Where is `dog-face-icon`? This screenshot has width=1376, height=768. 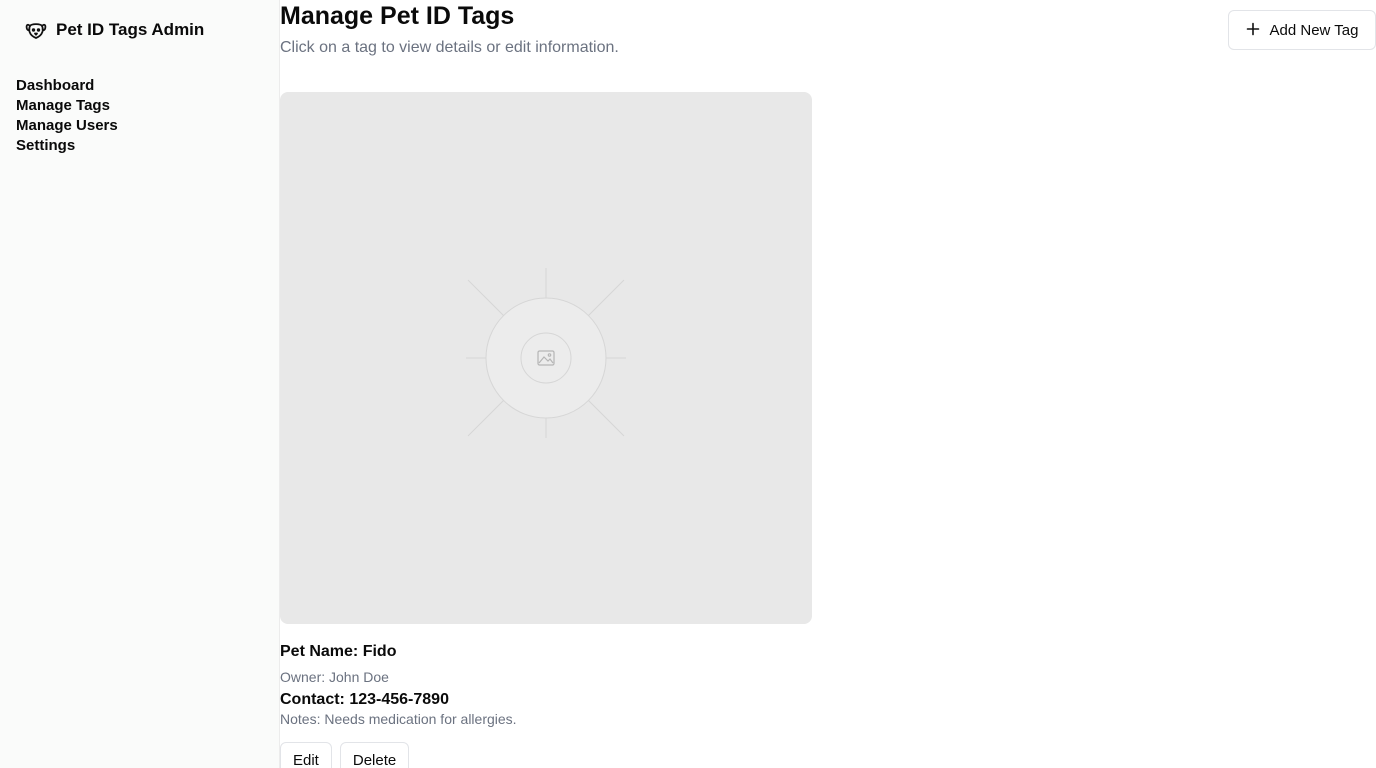 dog-face-icon is located at coordinates (36, 30).